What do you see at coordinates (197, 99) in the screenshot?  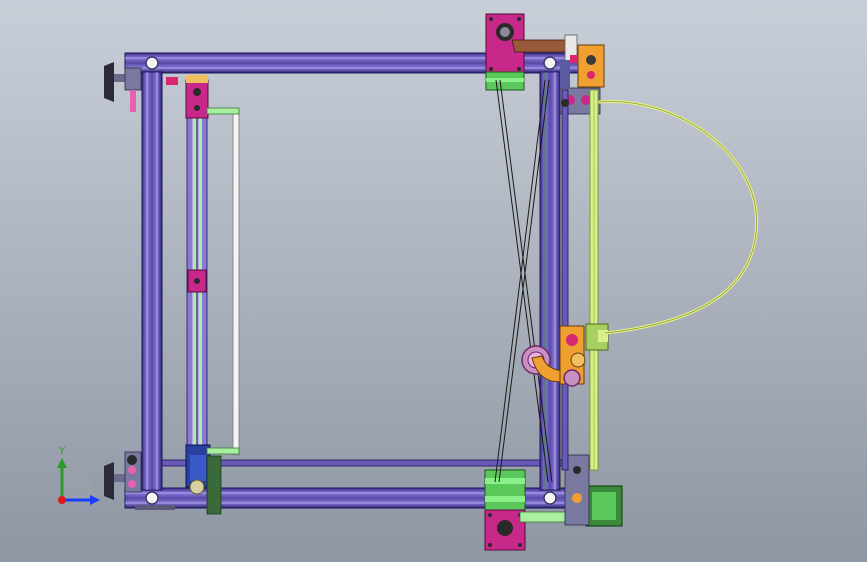 I see `left-rail-top-bracket` at bounding box center [197, 99].